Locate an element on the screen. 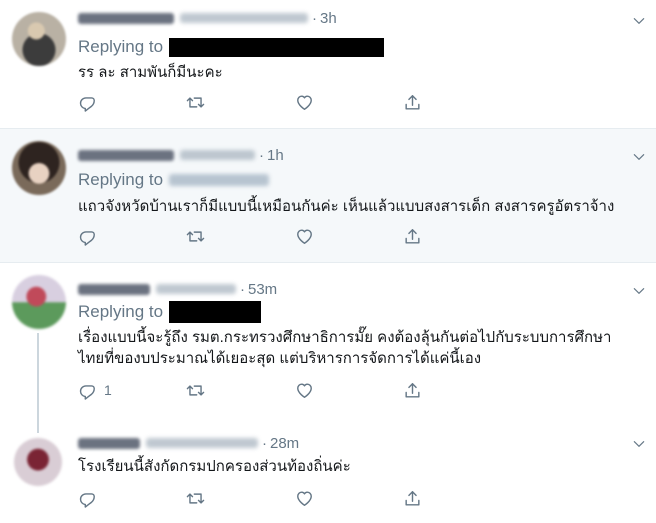 The width and height of the screenshot is (656, 523). reply-button: 1 is located at coordinates (95, 390).